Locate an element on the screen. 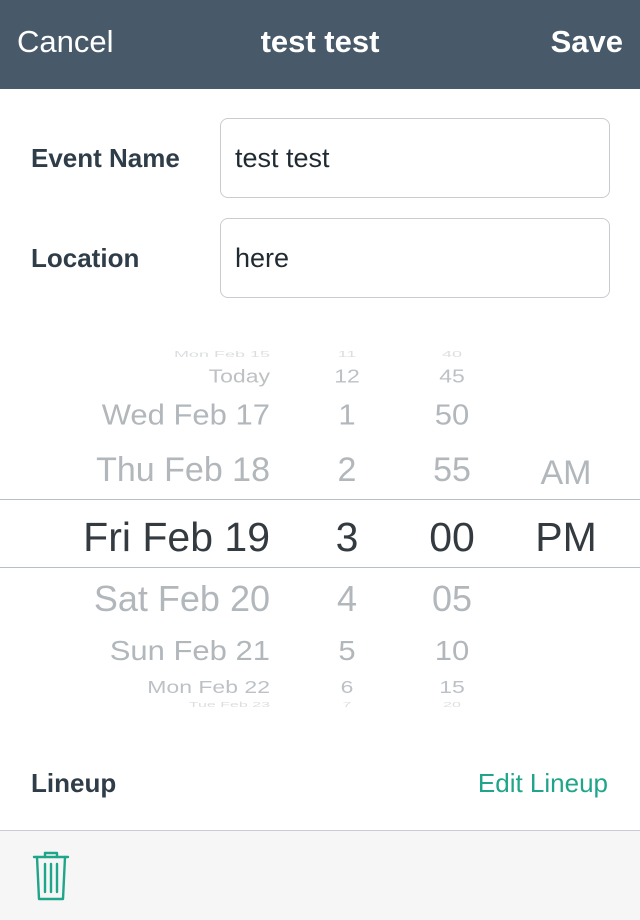 The image size is (640, 920). hour-option: 11 is located at coordinates (347, 354).